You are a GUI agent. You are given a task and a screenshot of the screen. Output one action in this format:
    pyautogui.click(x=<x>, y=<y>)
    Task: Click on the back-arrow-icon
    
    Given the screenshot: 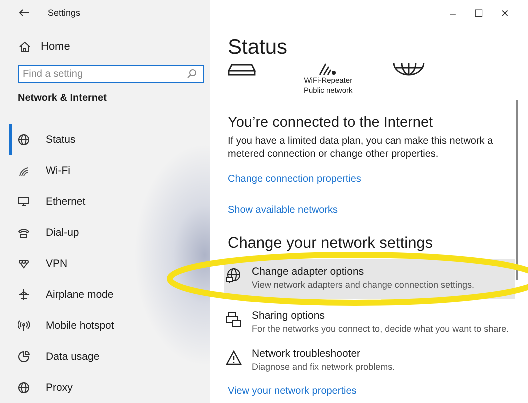 What is the action you would take?
    pyautogui.click(x=24, y=12)
    